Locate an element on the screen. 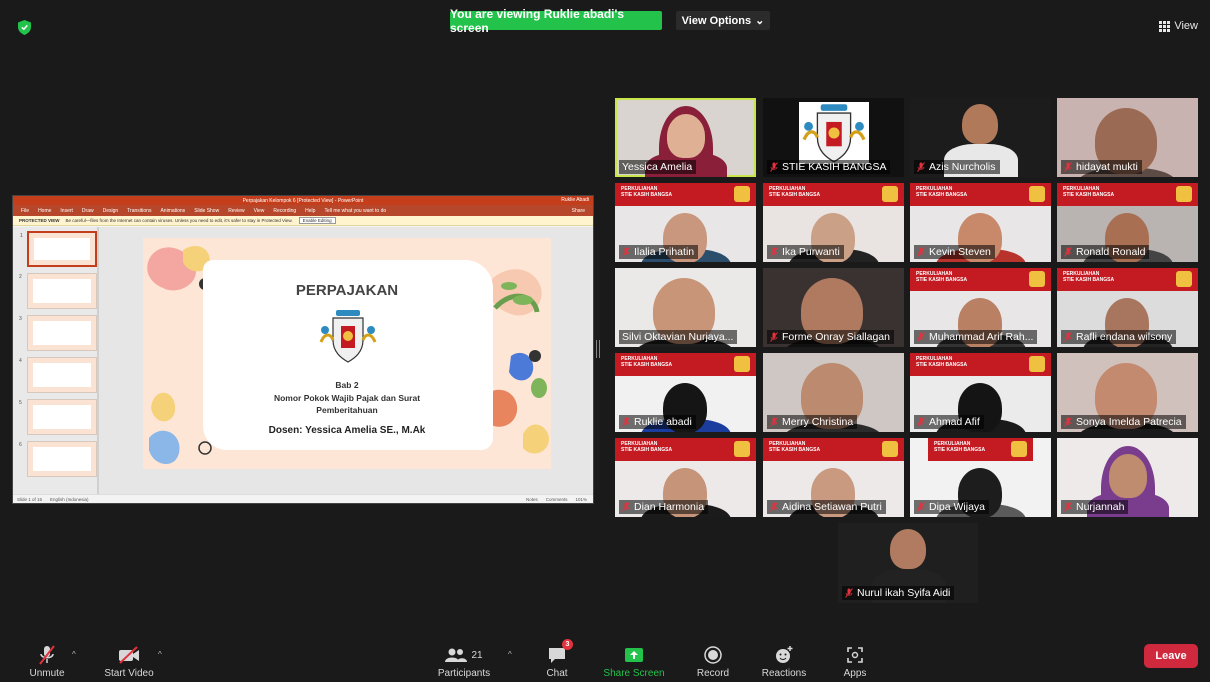  participant-tile: Azis Nurcholis is located at coordinates (980, 137).